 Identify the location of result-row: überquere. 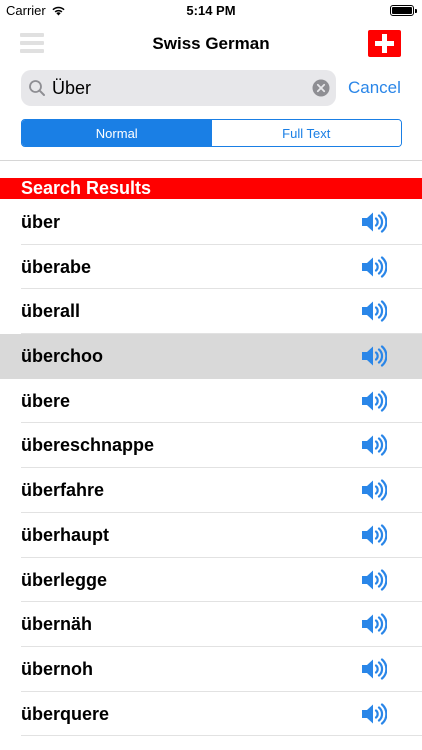
(211, 714).